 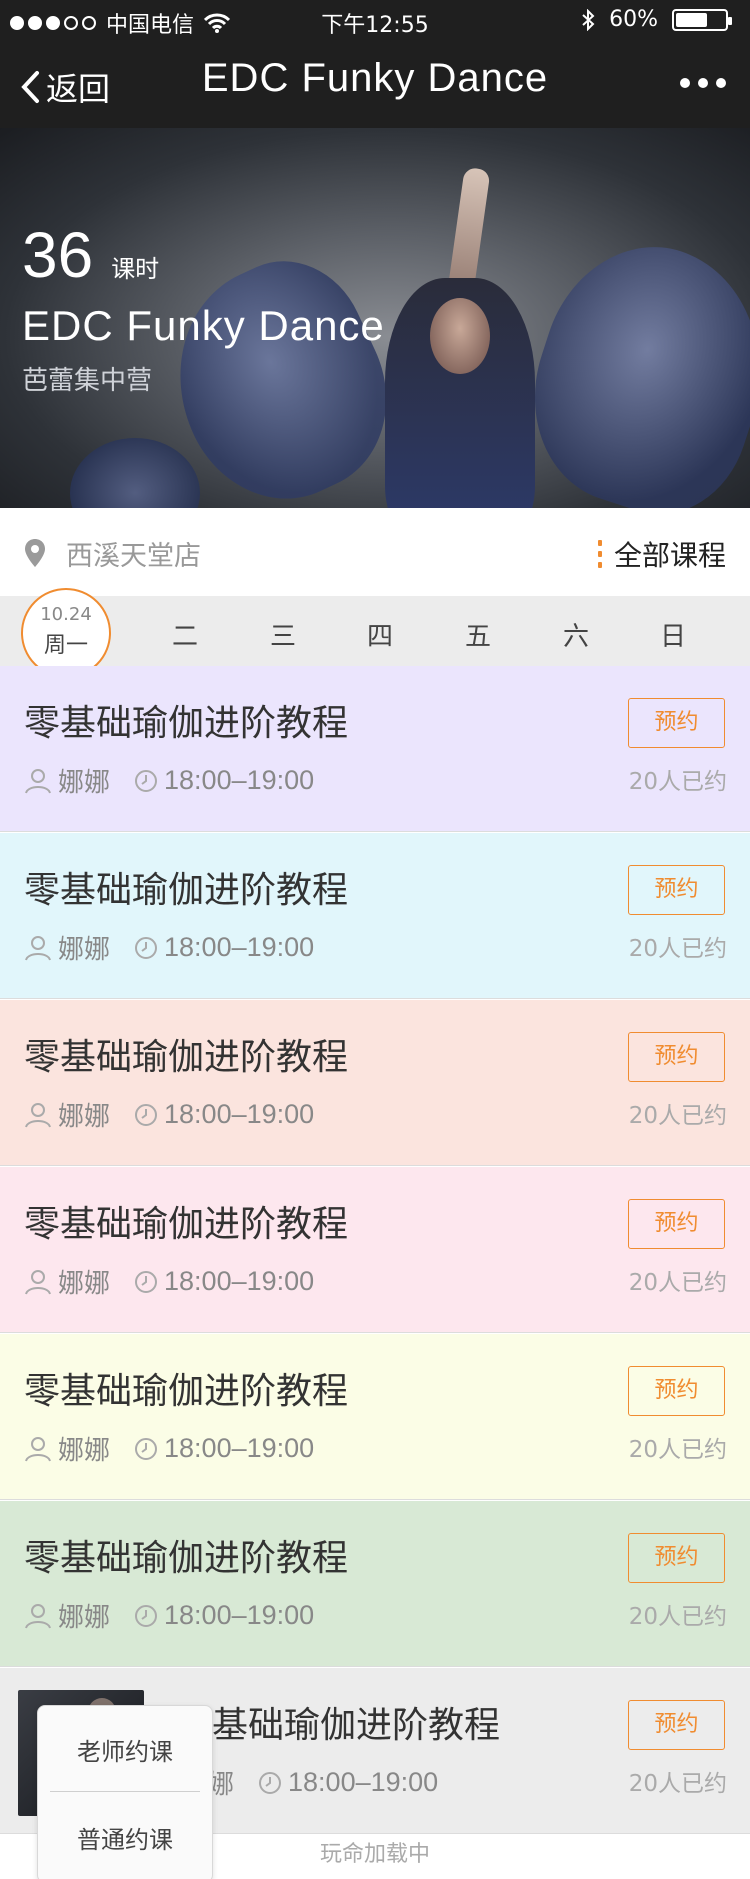 I want to click on nav-bar: 返回 EDC Funky Dance, so click(x=375, y=84).